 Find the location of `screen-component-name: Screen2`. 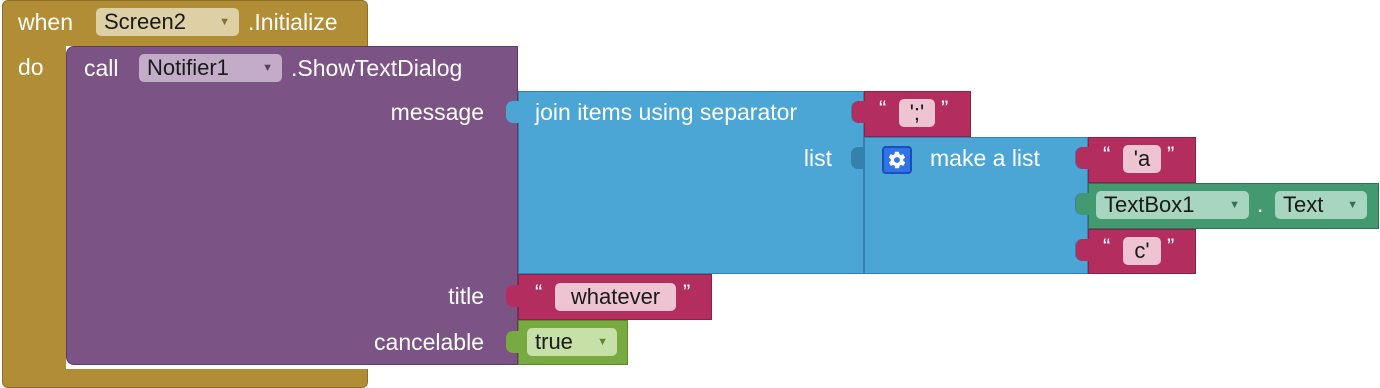

screen-component-name: Screen2 is located at coordinates (145, 21).